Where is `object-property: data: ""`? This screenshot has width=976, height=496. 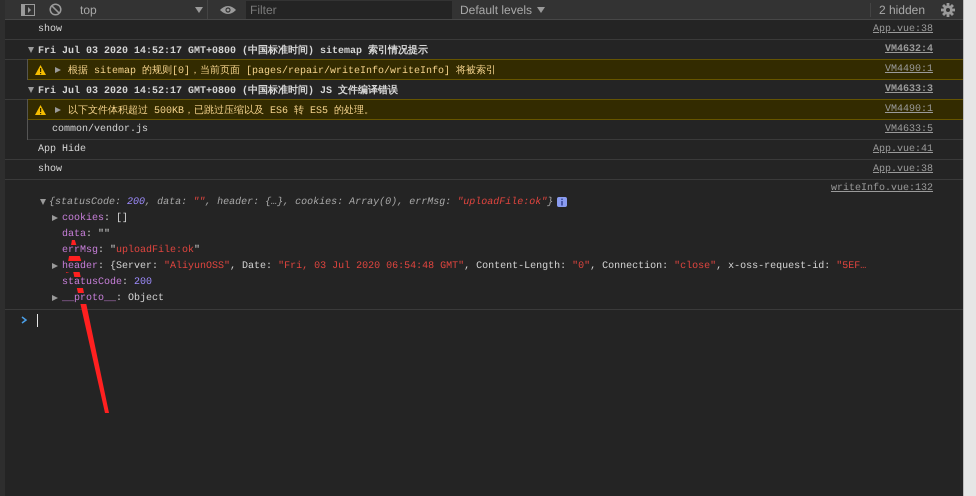 object-property: data: "" is located at coordinates (86, 234).